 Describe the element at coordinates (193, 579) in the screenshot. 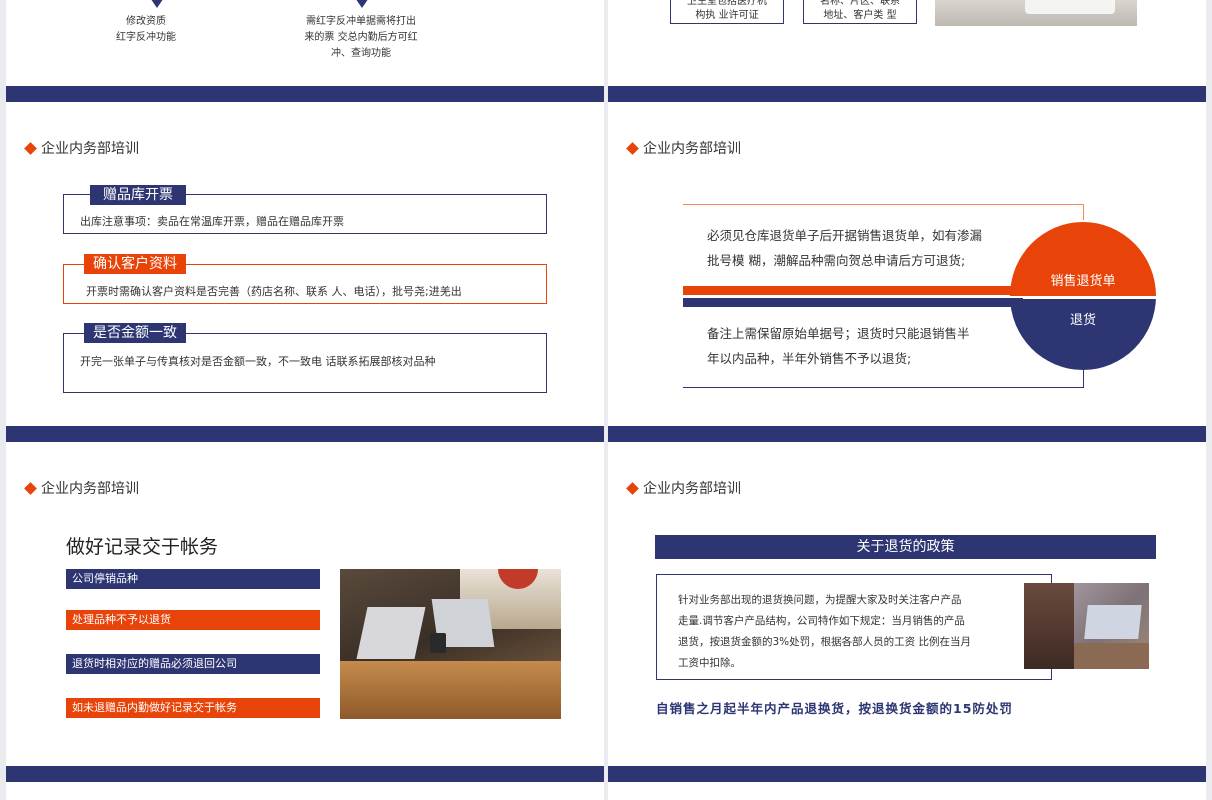

I see `list-item-1: 公司停销品种` at that location.